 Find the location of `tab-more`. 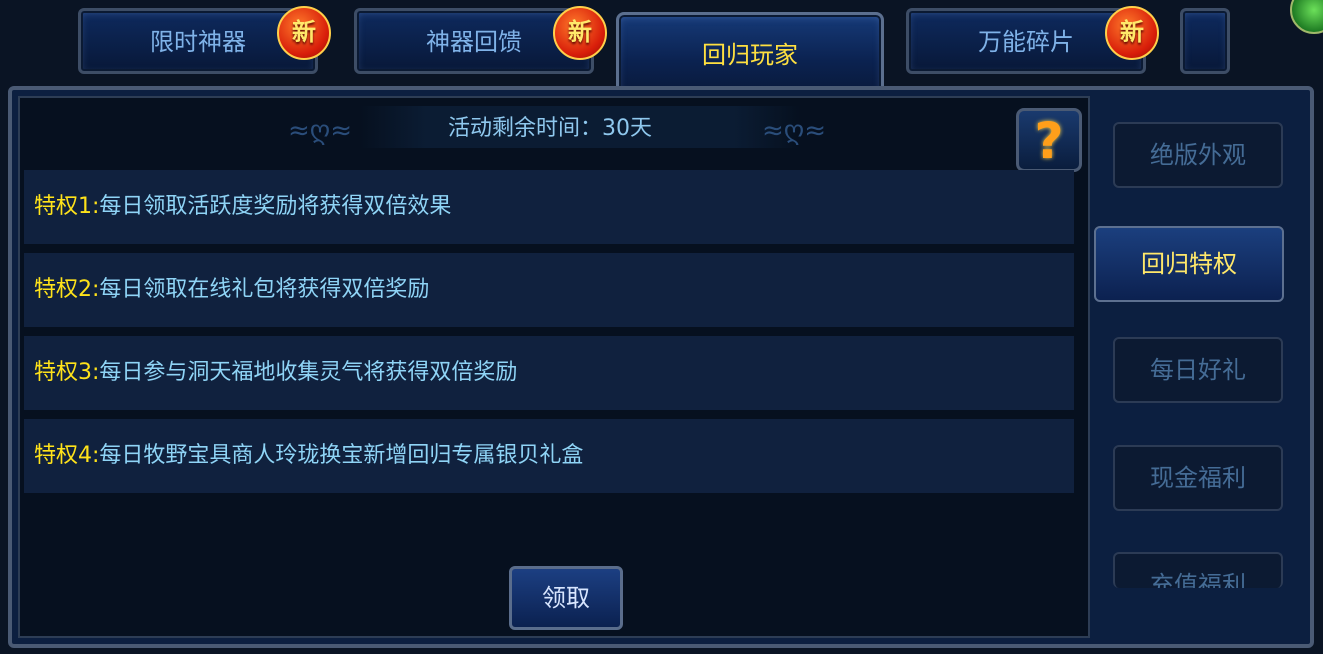

tab-more is located at coordinates (1205, 41).